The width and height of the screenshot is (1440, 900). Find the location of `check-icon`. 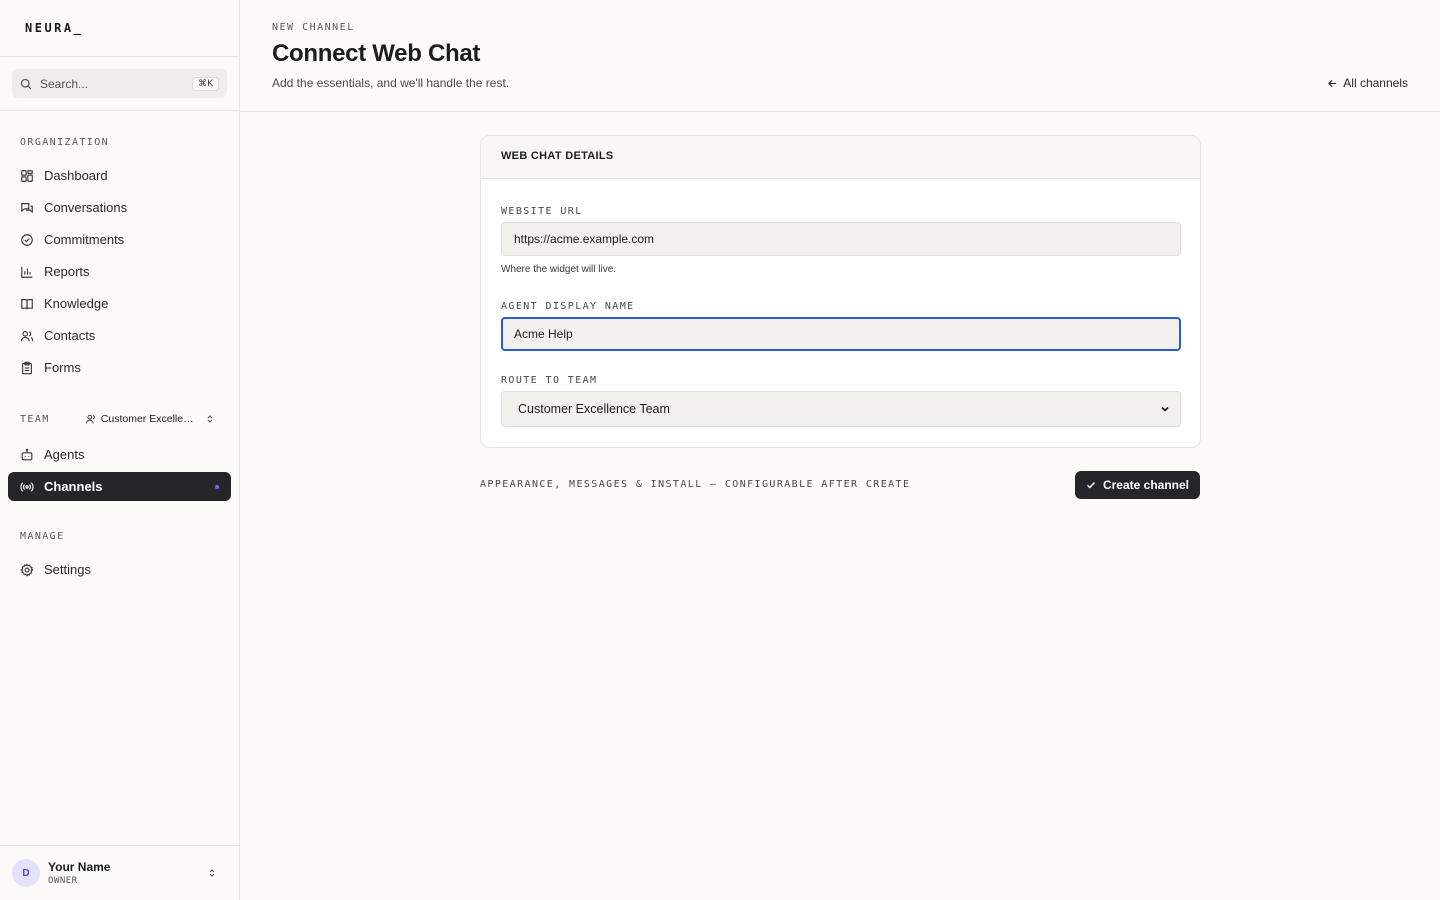

check-icon is located at coordinates (1090, 485).